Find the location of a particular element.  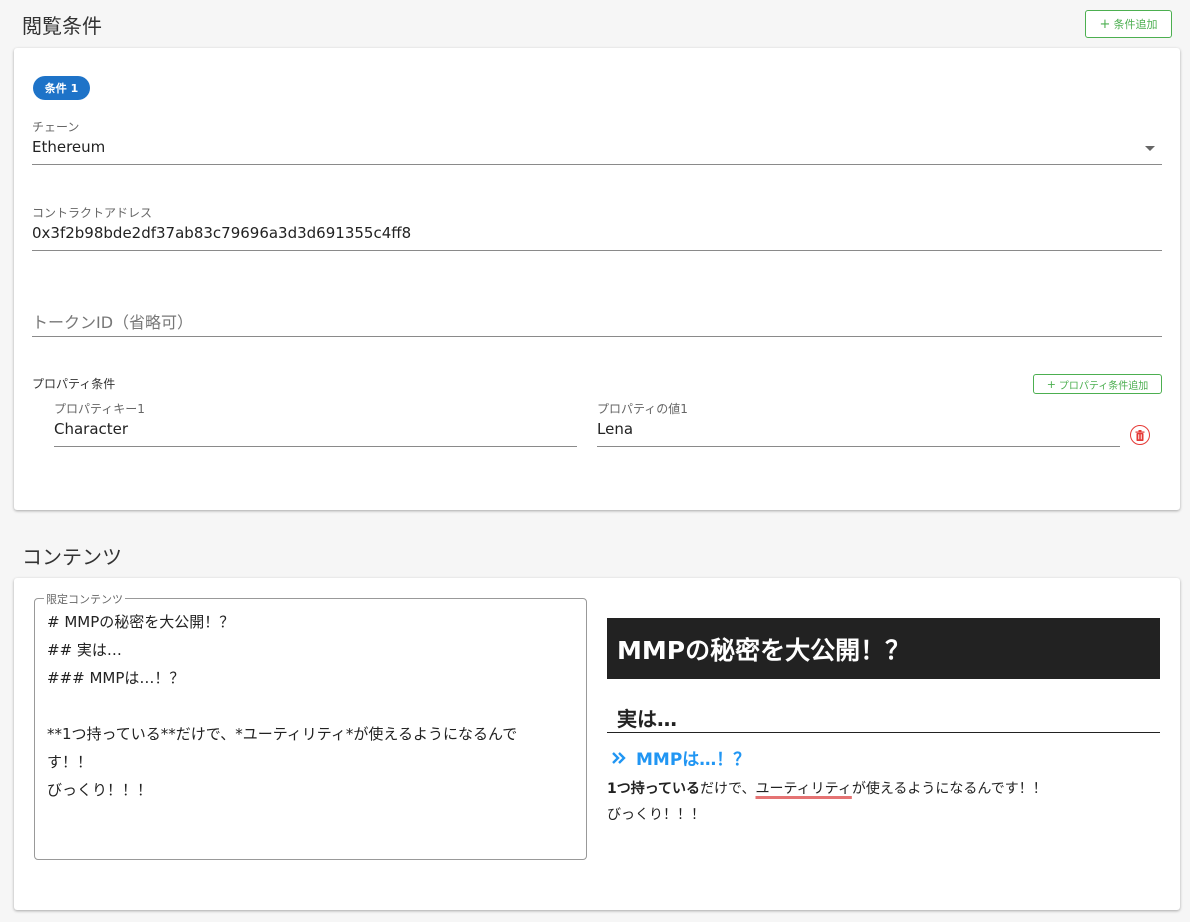

property-conditions-label: プロパティ条件 is located at coordinates (74, 384).